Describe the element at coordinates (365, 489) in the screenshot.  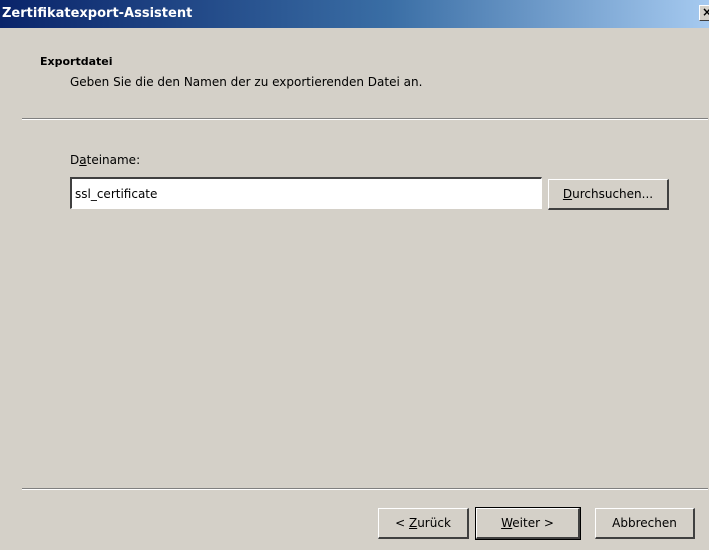
I see `footer-separator` at that location.